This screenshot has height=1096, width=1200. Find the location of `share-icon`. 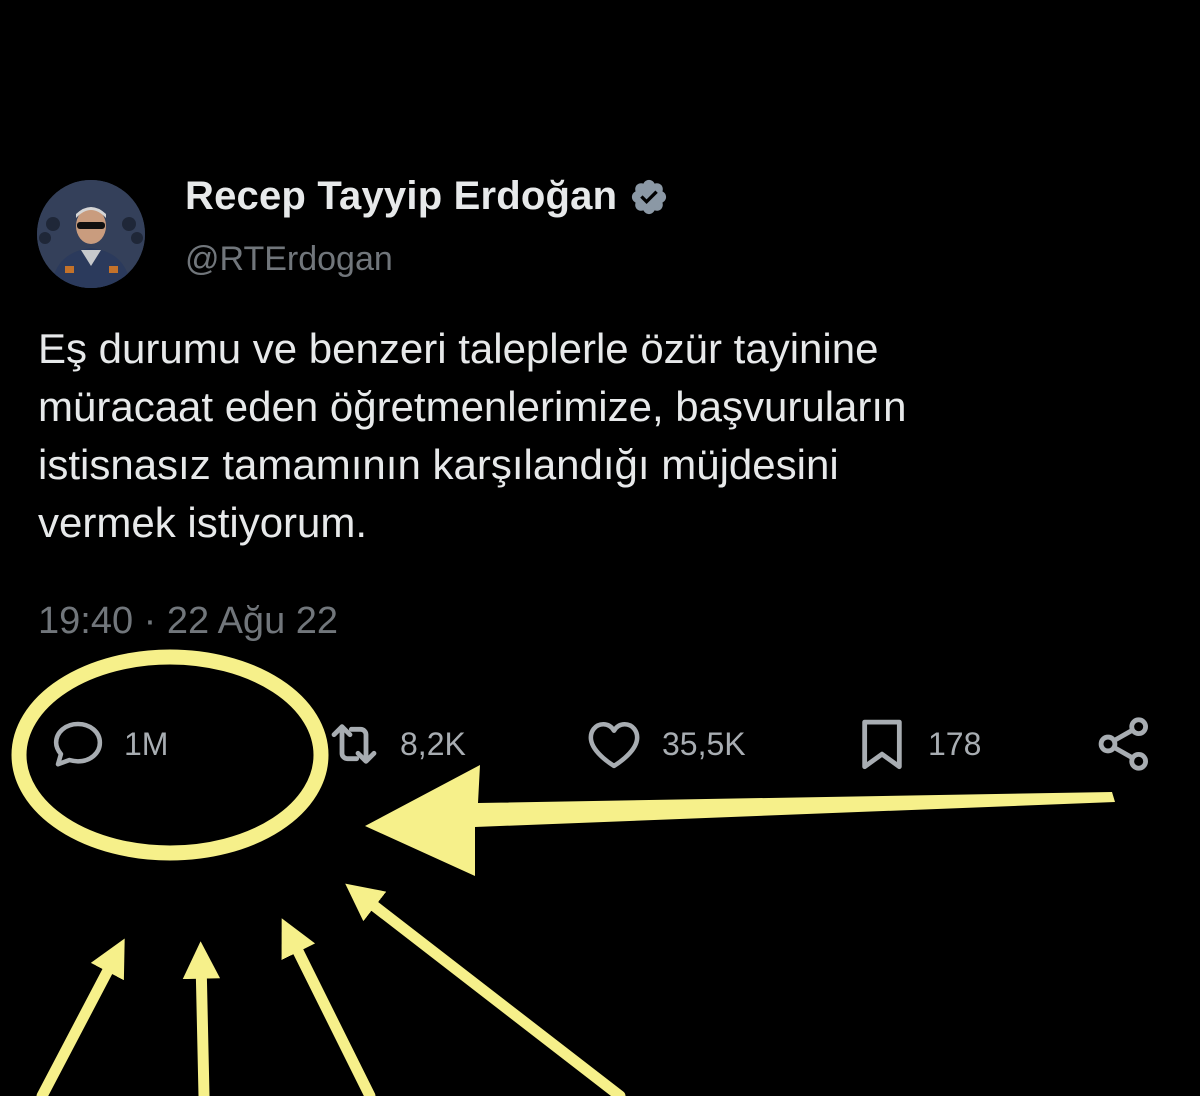

share-icon is located at coordinates (1123, 744).